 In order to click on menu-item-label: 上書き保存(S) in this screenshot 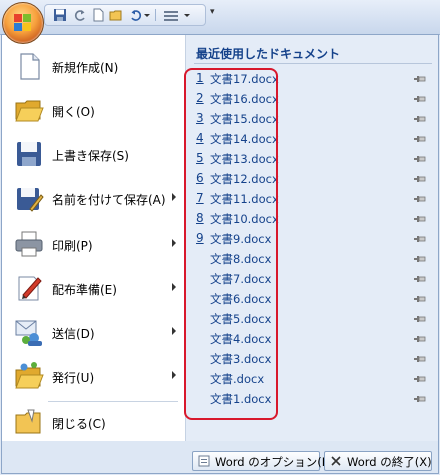, I will do `click(90, 156)`.